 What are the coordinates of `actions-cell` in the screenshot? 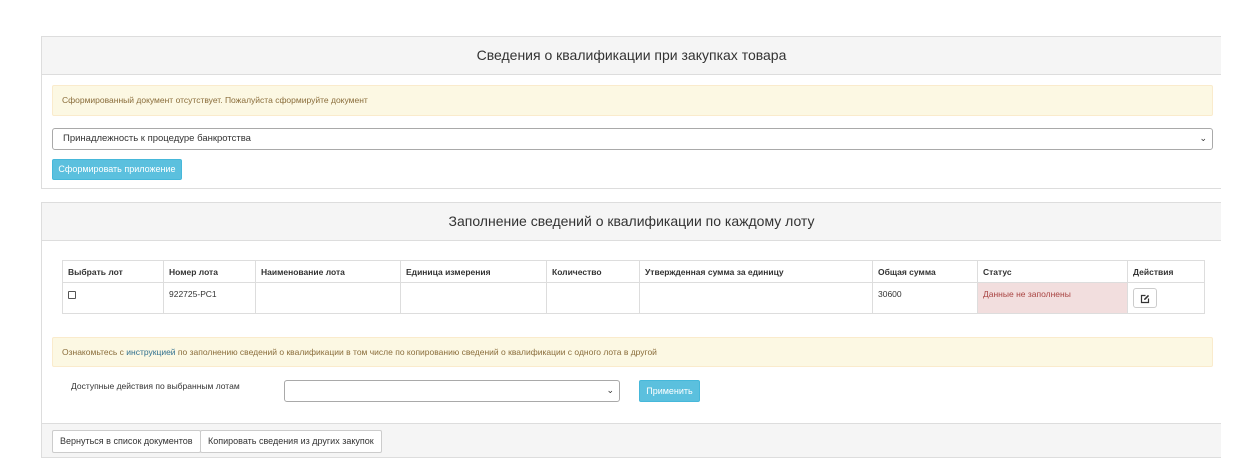 It's located at (1166, 298).